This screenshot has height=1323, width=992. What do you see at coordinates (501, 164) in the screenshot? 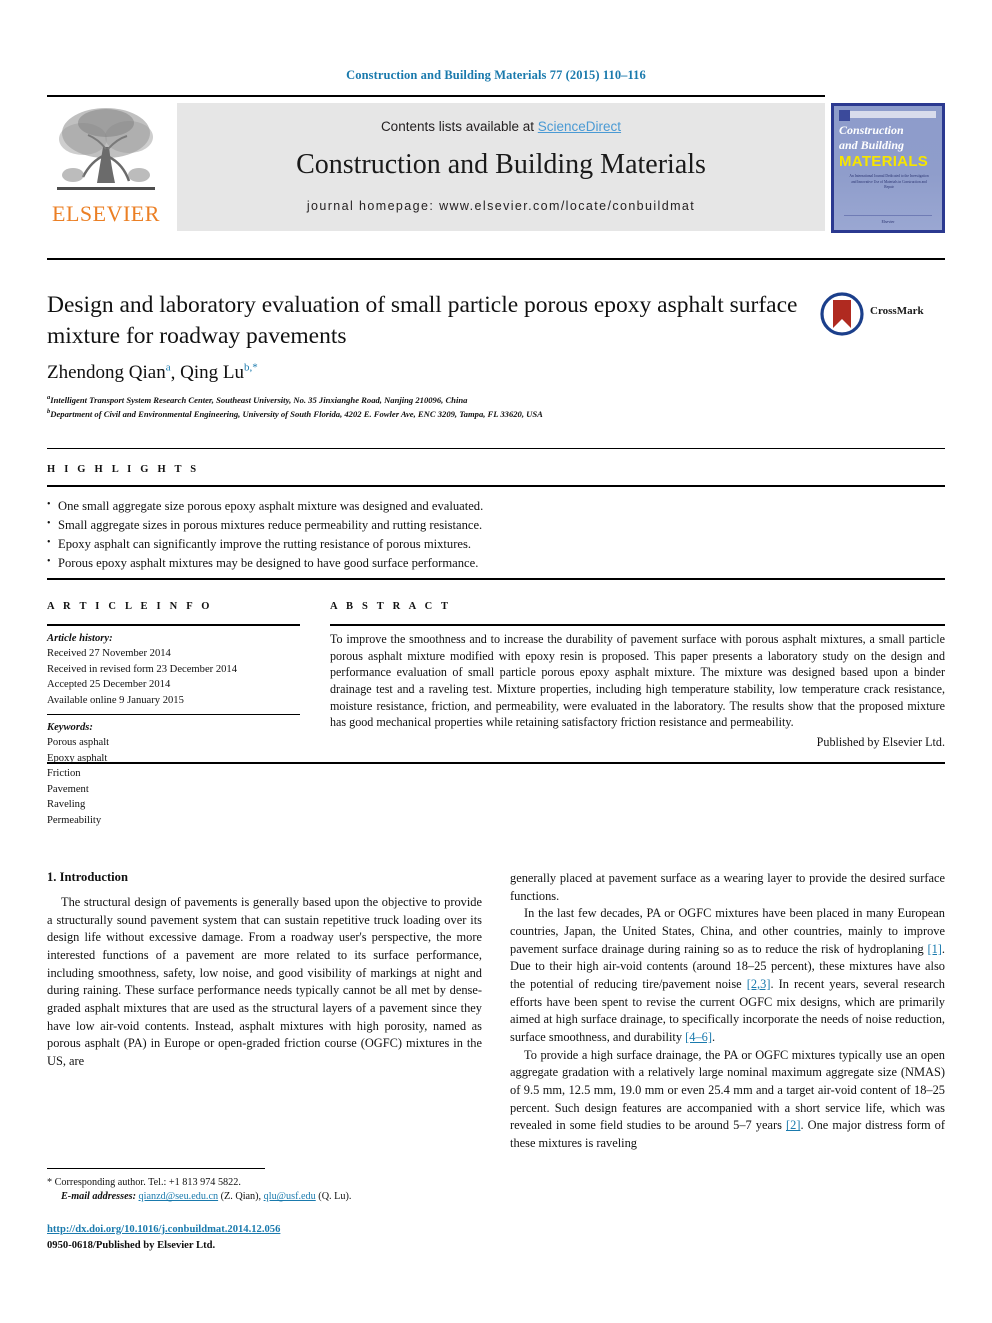
I see `journal-title: Construction and Building Materials` at bounding box center [501, 164].